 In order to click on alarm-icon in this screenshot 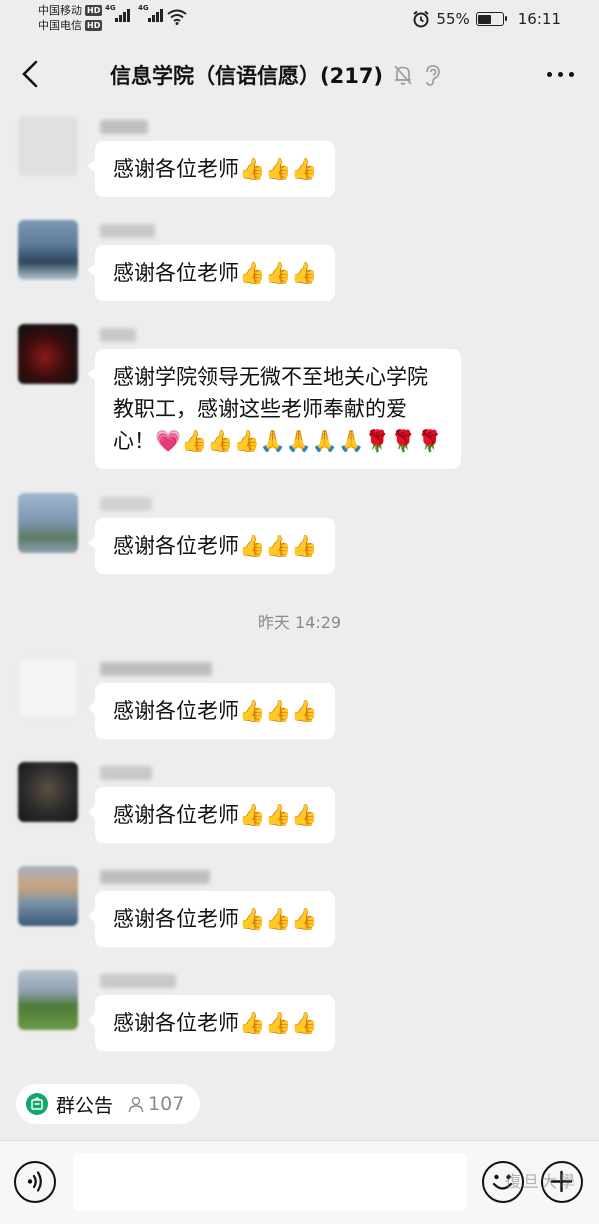, I will do `click(421, 19)`.